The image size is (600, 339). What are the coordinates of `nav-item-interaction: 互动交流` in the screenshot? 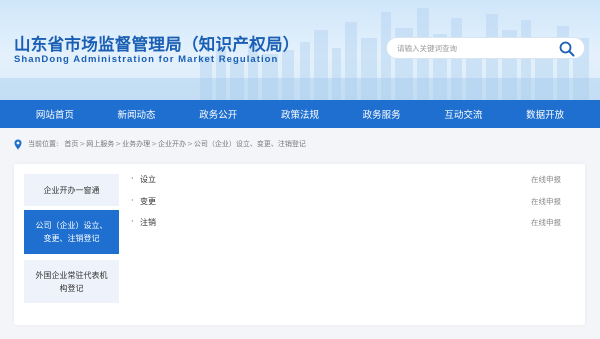 It's located at (463, 114).